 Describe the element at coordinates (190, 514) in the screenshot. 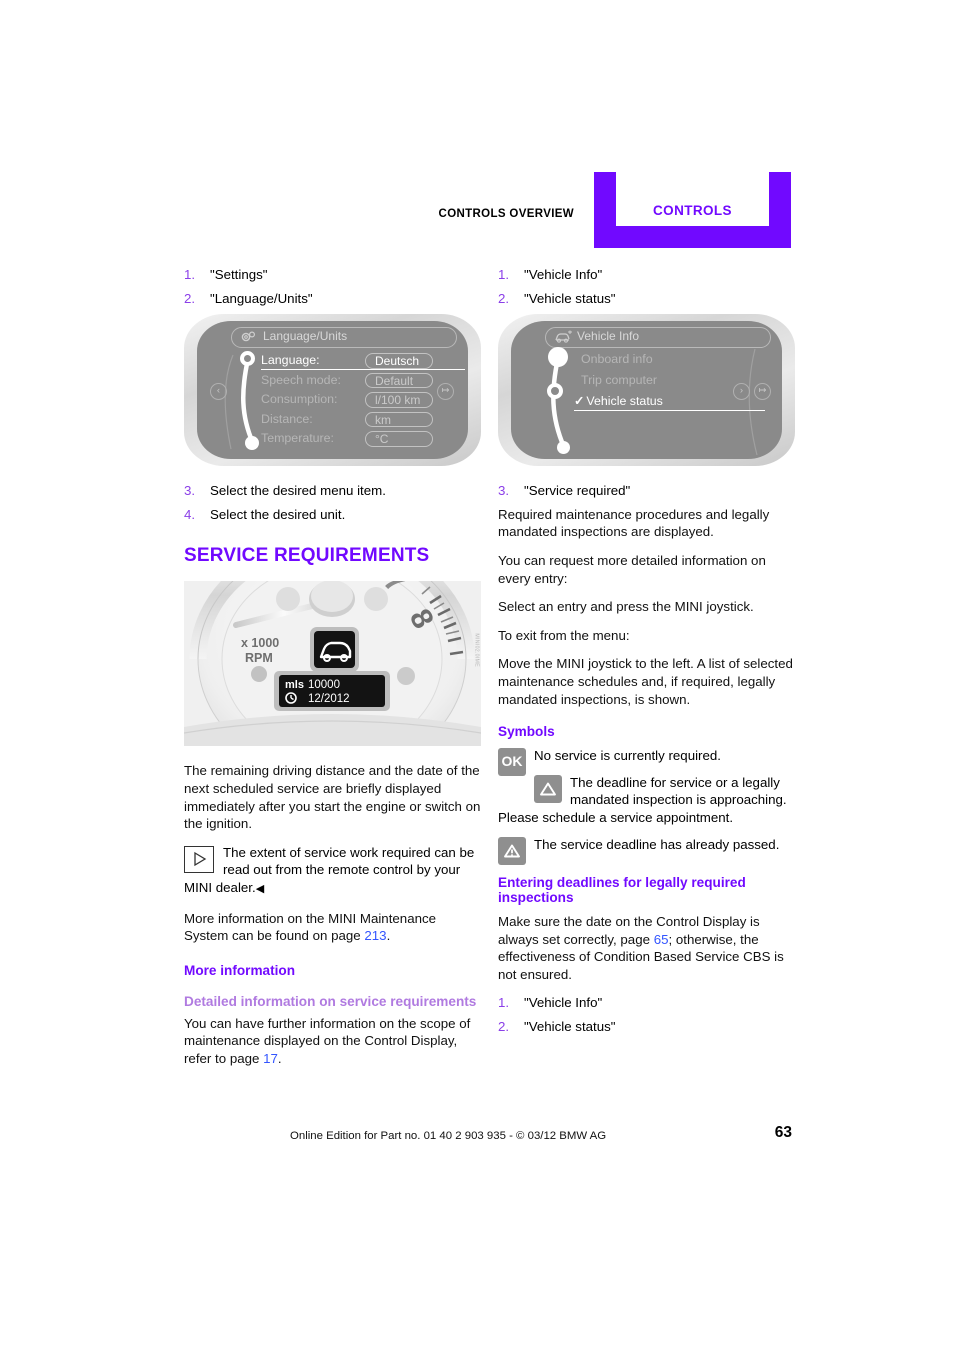

I see `list-number: 4.` at that location.